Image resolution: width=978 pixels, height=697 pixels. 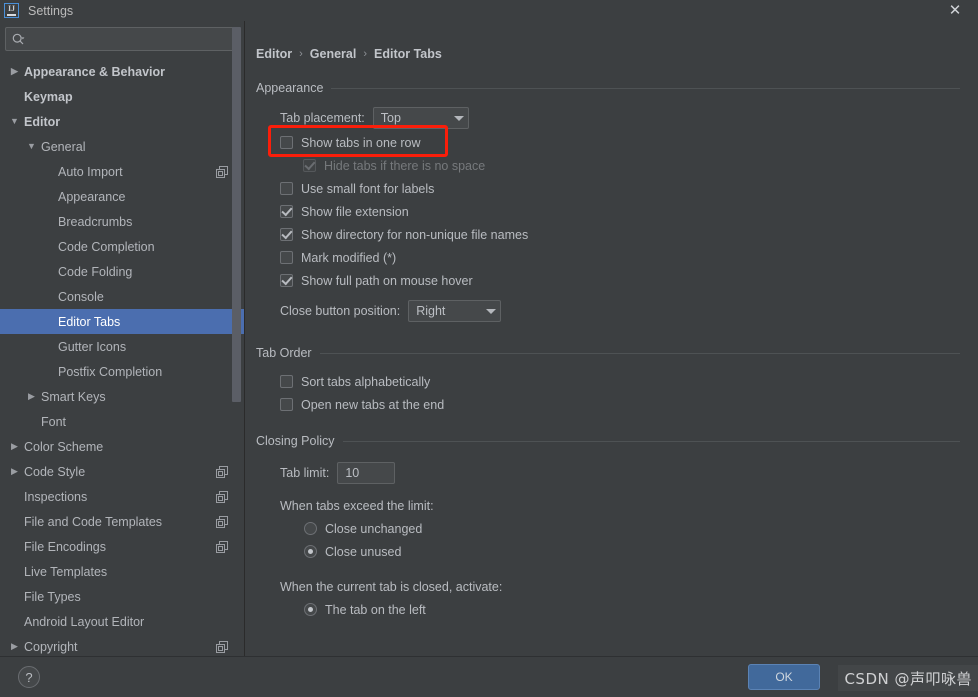 What do you see at coordinates (122, 321) in the screenshot?
I see `sidebar-item-editor-tabs: ▶Editor Tabs` at bounding box center [122, 321].